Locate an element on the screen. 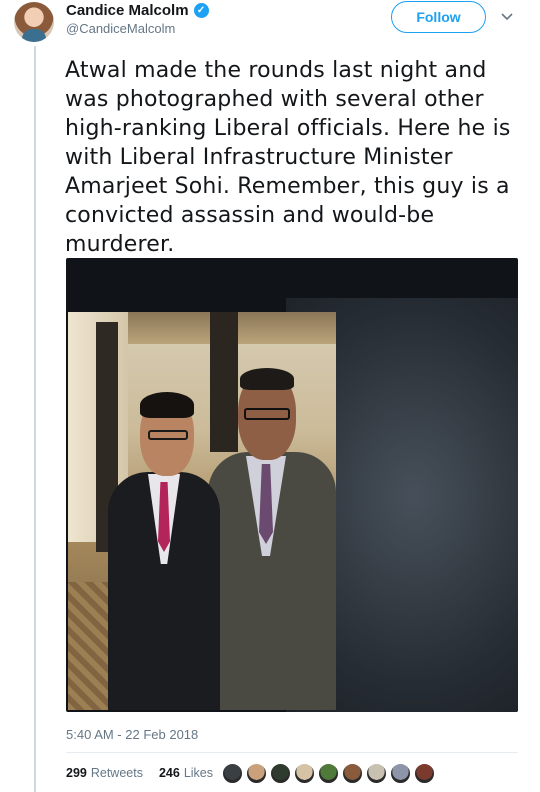 Image resolution: width=540 pixels, height=792 pixels. retweets-label: Retweets is located at coordinates (117, 773).